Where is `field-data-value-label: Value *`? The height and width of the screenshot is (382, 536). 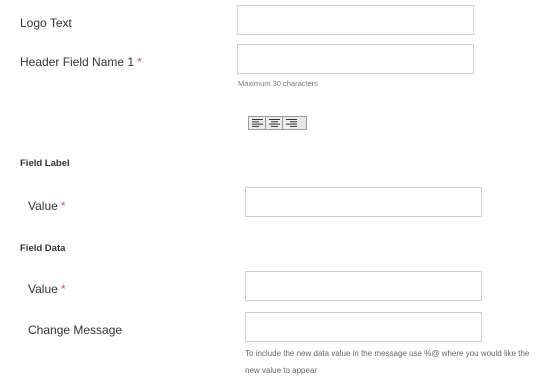
field-data-value-label: Value * is located at coordinates (47, 289).